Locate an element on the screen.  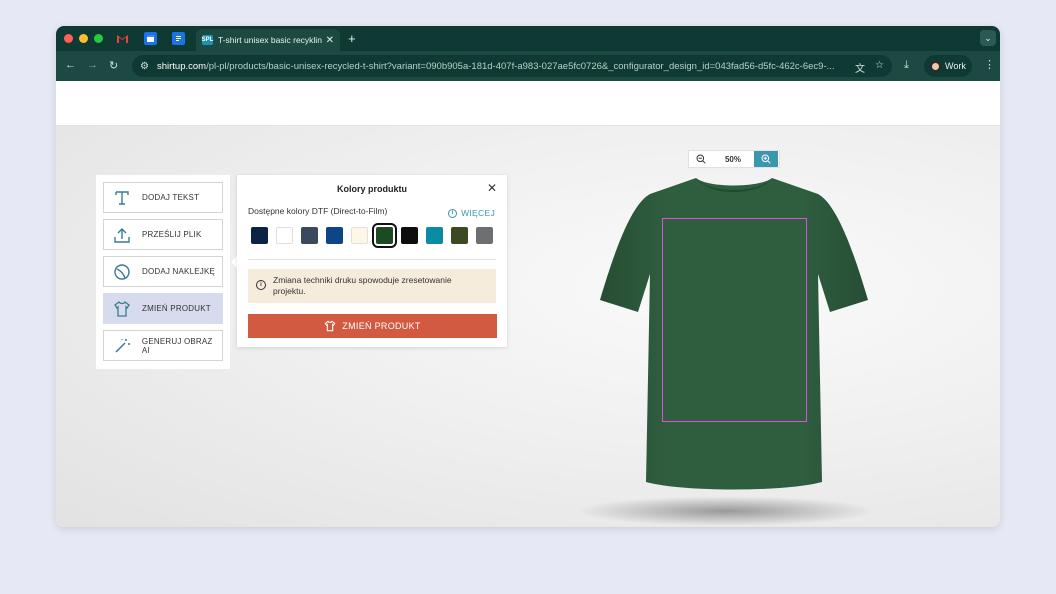
download-icon: ⤓ is located at coordinates (906, 65).